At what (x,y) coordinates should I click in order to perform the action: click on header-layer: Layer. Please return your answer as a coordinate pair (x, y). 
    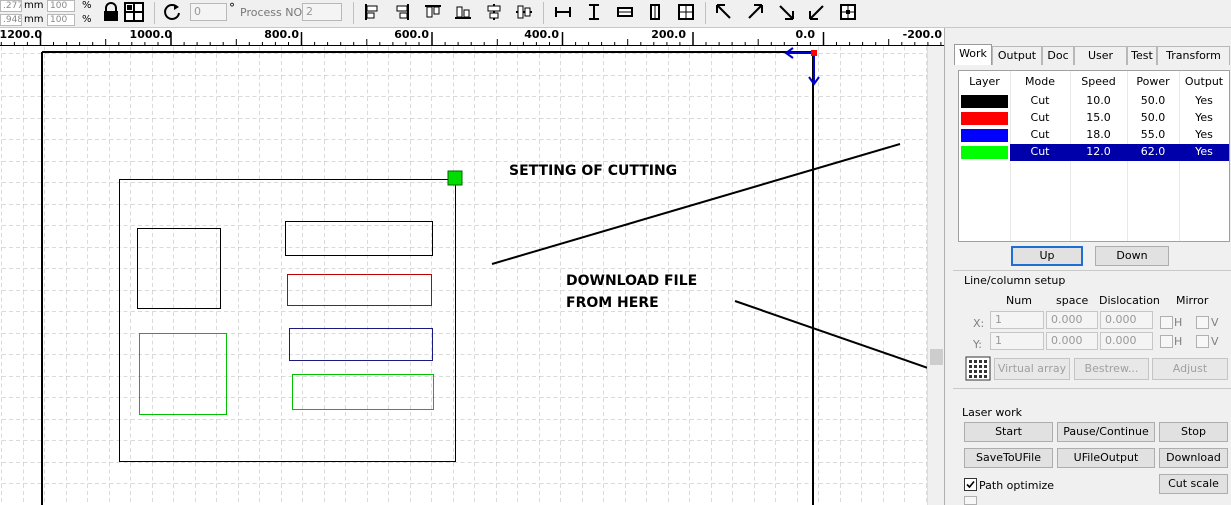
    Looking at the image, I should click on (984, 81).